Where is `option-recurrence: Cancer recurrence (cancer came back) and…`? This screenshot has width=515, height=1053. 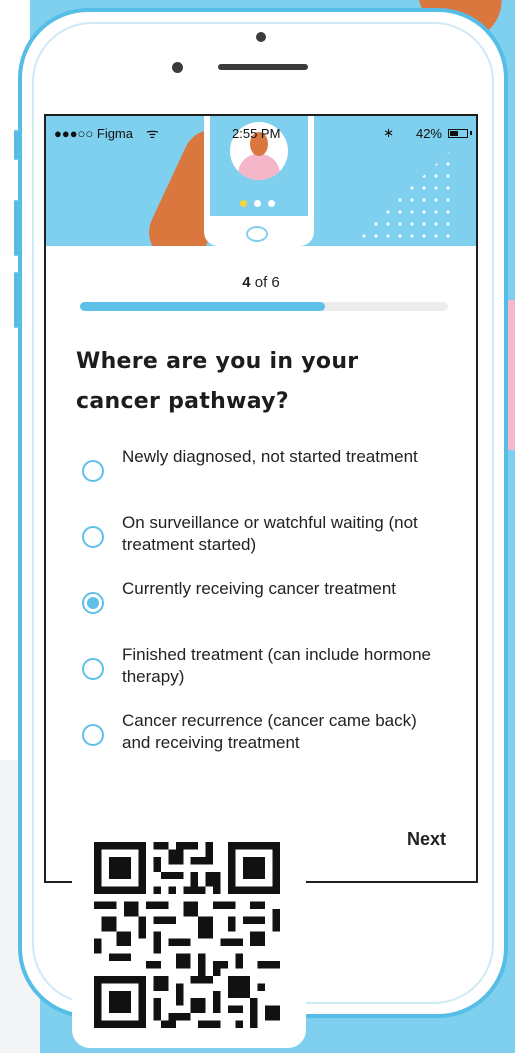
option-recurrence: Cancer recurrence (cancer came back) and… is located at coordinates (268, 743).